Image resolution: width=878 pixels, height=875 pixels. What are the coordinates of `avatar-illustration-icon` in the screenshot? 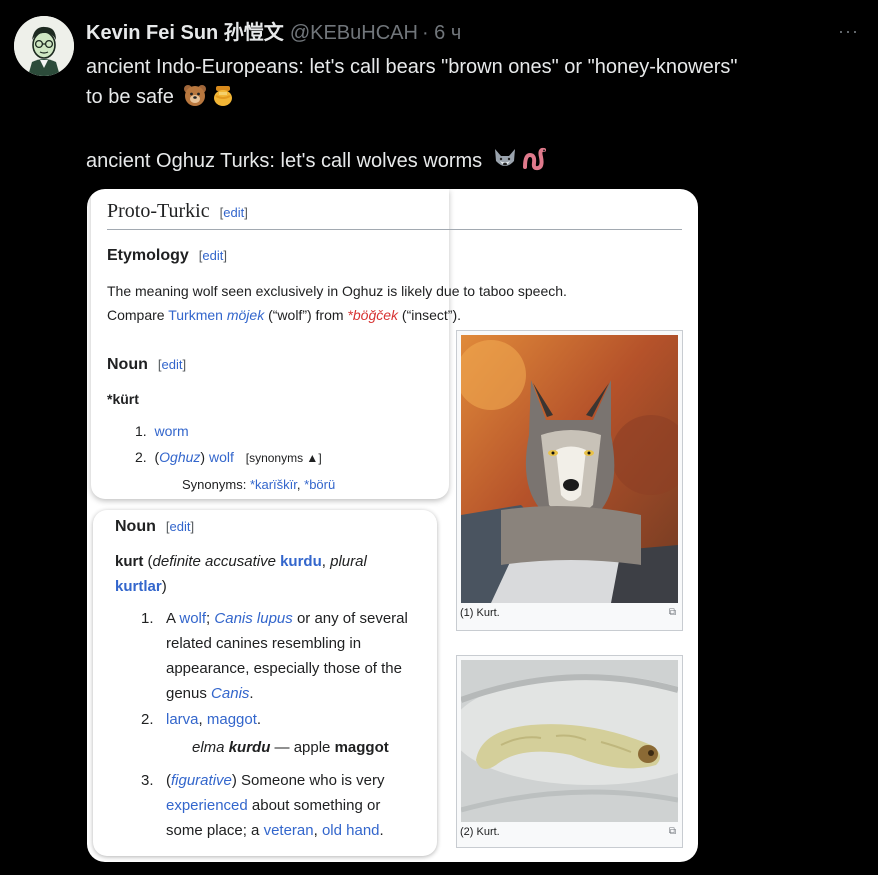 It's located at (44, 46).